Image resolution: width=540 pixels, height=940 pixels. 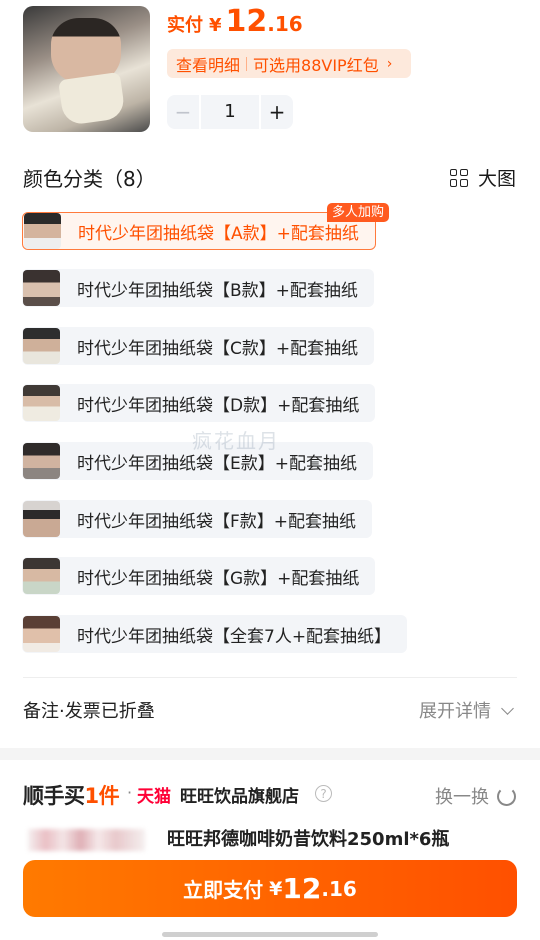 What do you see at coordinates (234, 636) in the screenshot?
I see `variant-label: 时代少年团抽纸袋【全套7人+配套抽纸】` at bounding box center [234, 636].